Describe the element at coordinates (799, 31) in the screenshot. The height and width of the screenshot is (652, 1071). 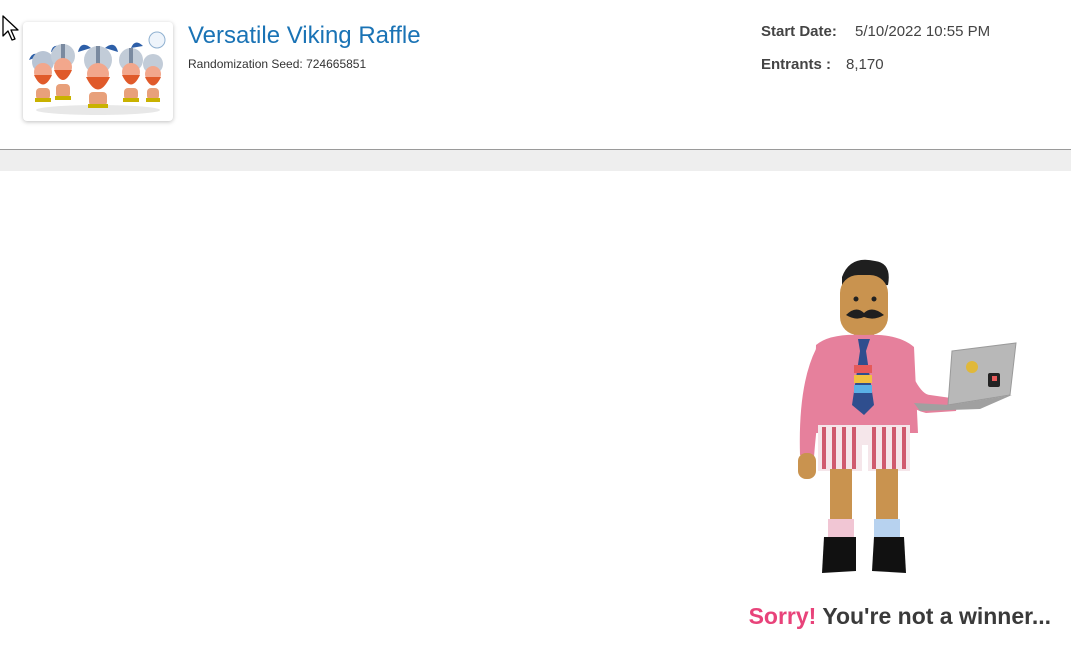
I see `start-date-label: Start Date:` at that location.